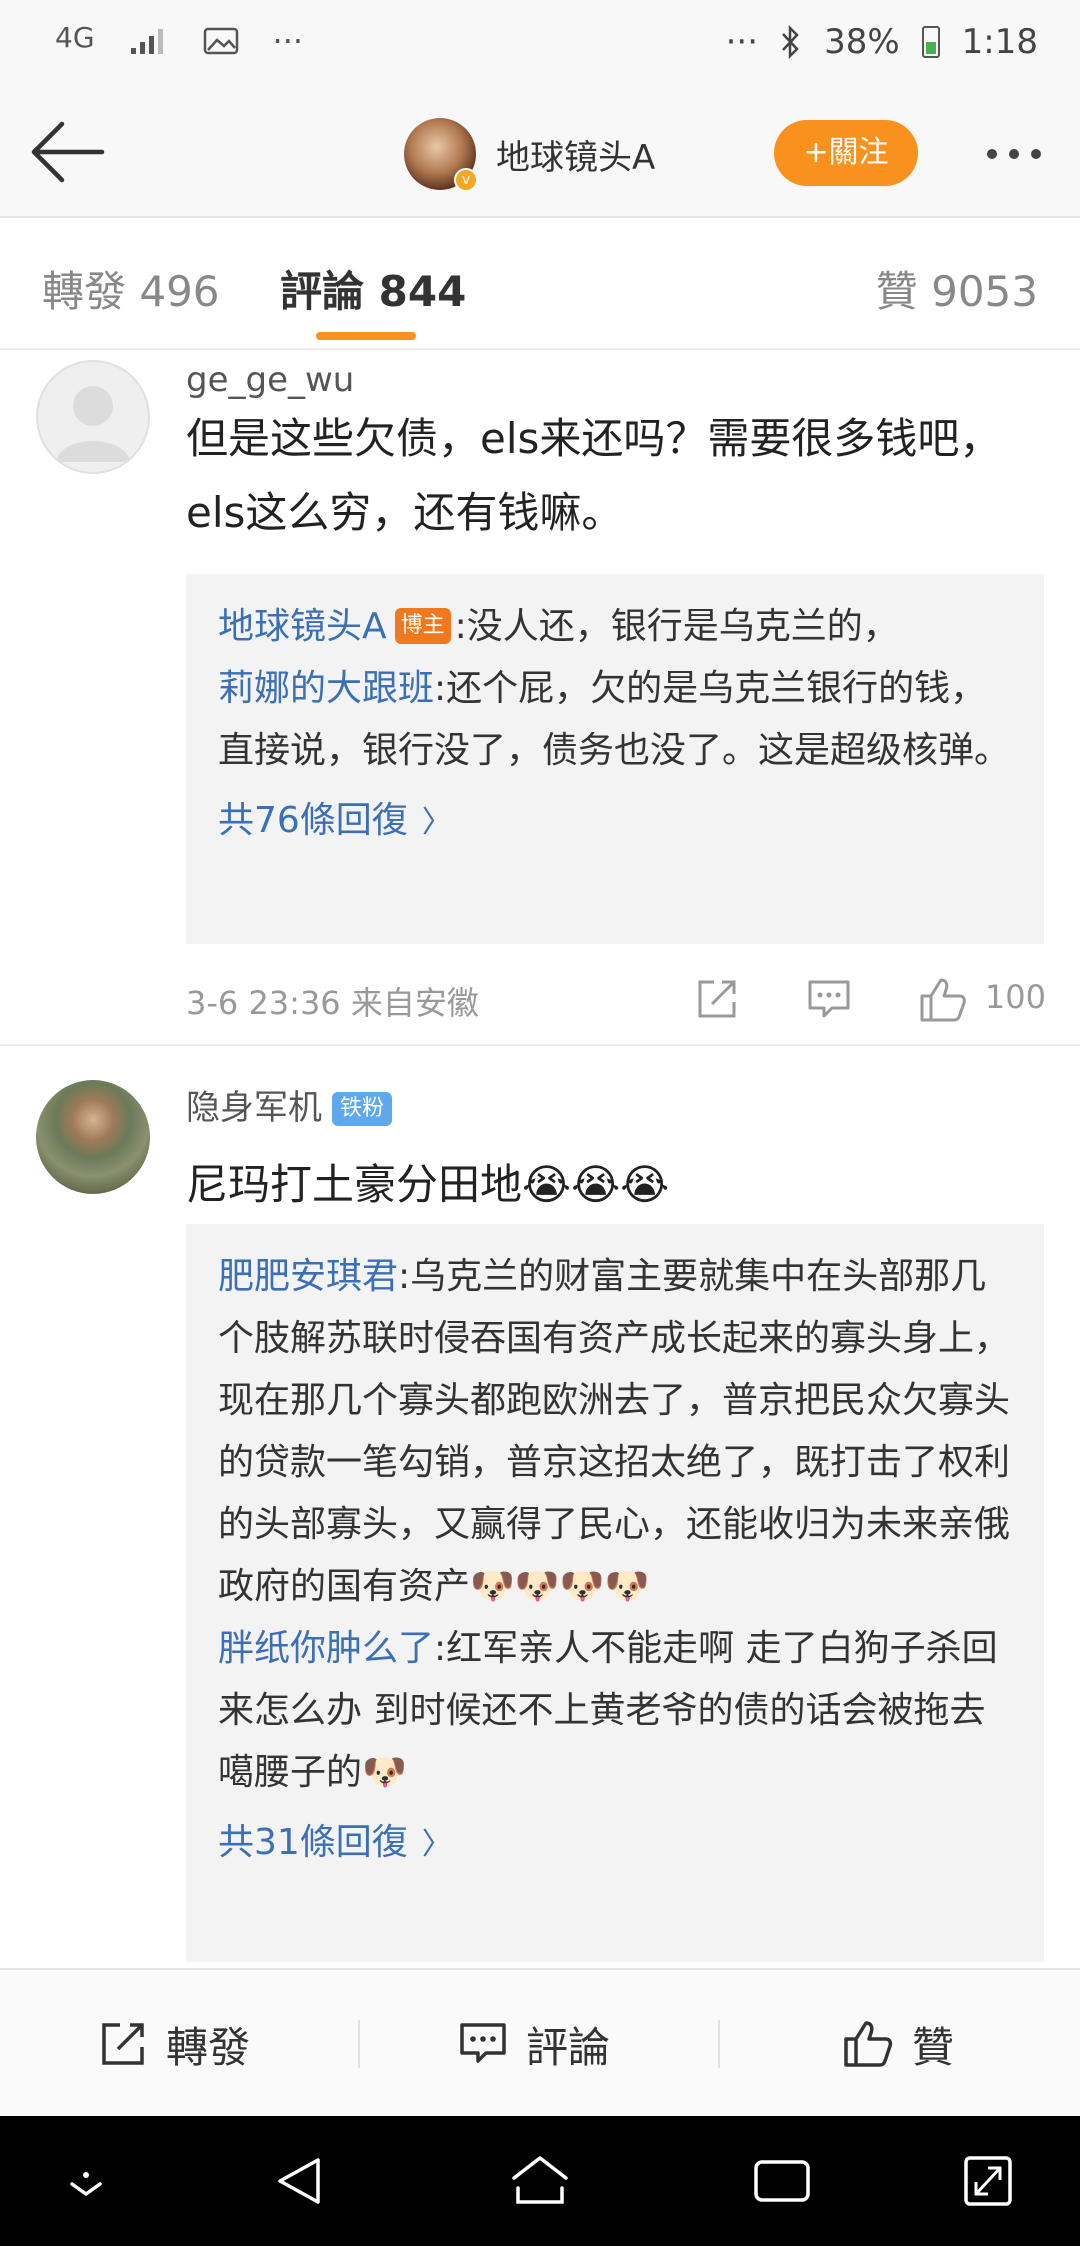 This screenshot has height=2246, width=1080. I want to click on more-replies-label: 共31條回復, so click(313, 1842).